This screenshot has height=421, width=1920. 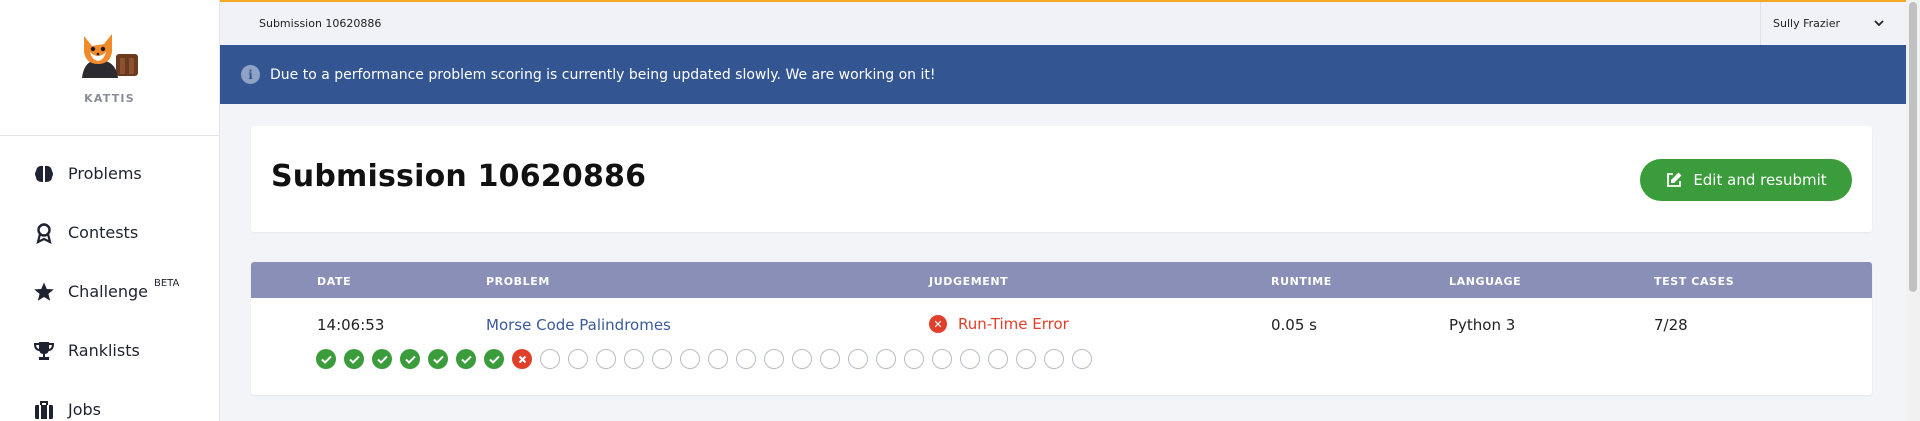 I want to click on test-case-results, so click(x=708, y=359).